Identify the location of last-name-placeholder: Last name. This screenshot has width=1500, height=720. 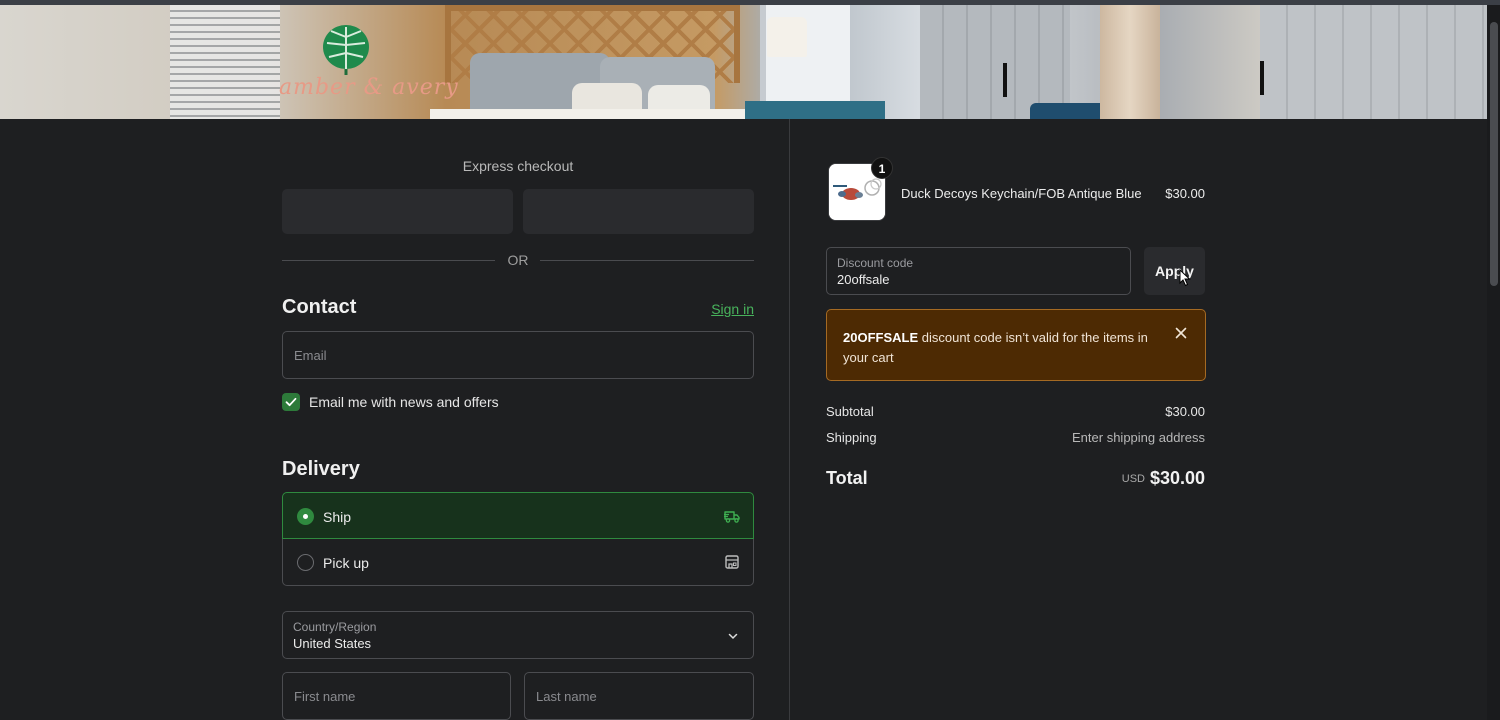
(566, 696).